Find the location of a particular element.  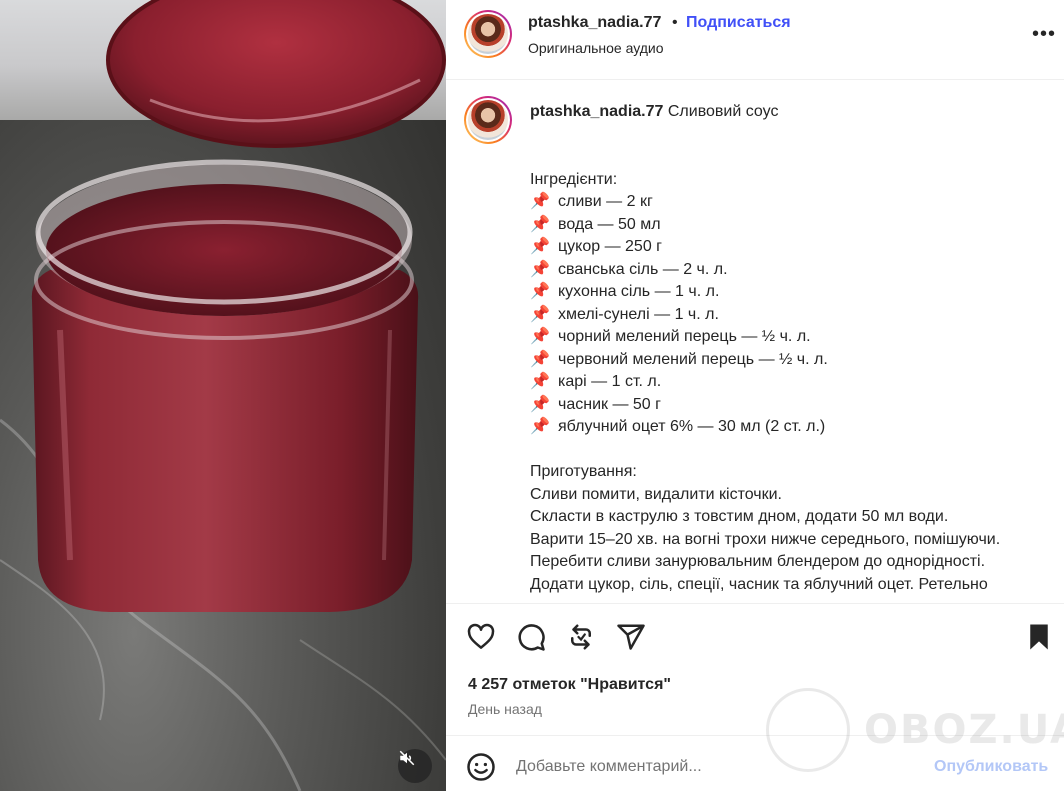

mute-button is located at coordinates (415, 766).